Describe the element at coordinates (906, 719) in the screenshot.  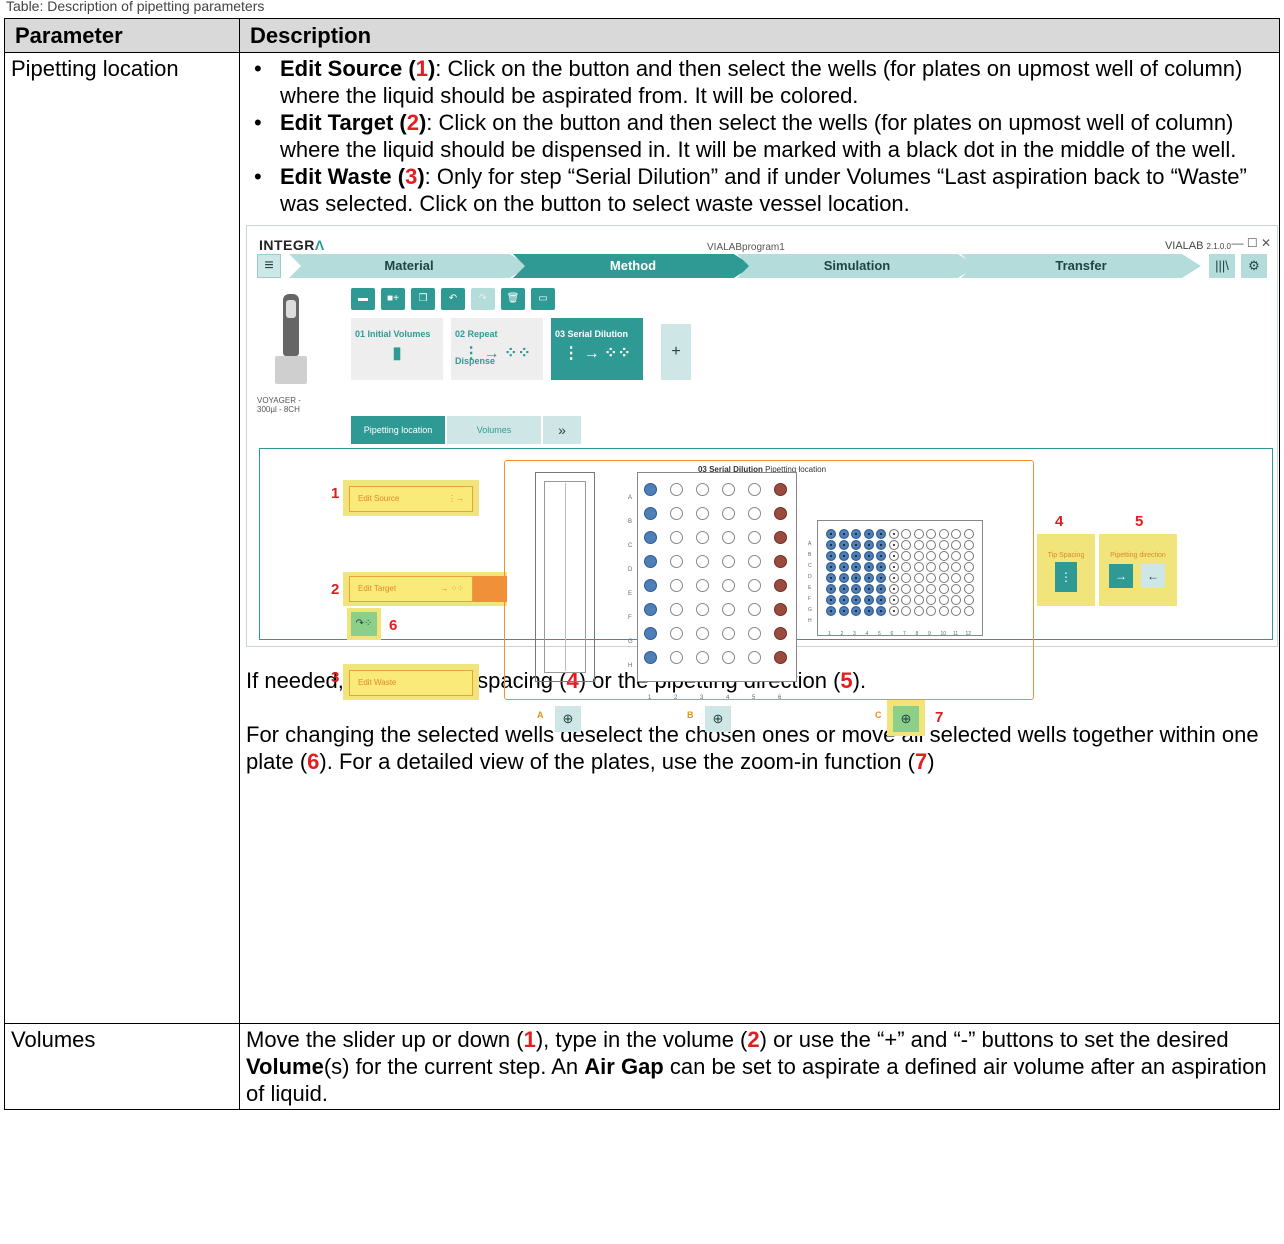
I see `zoom-c-icon: ⊕` at that location.